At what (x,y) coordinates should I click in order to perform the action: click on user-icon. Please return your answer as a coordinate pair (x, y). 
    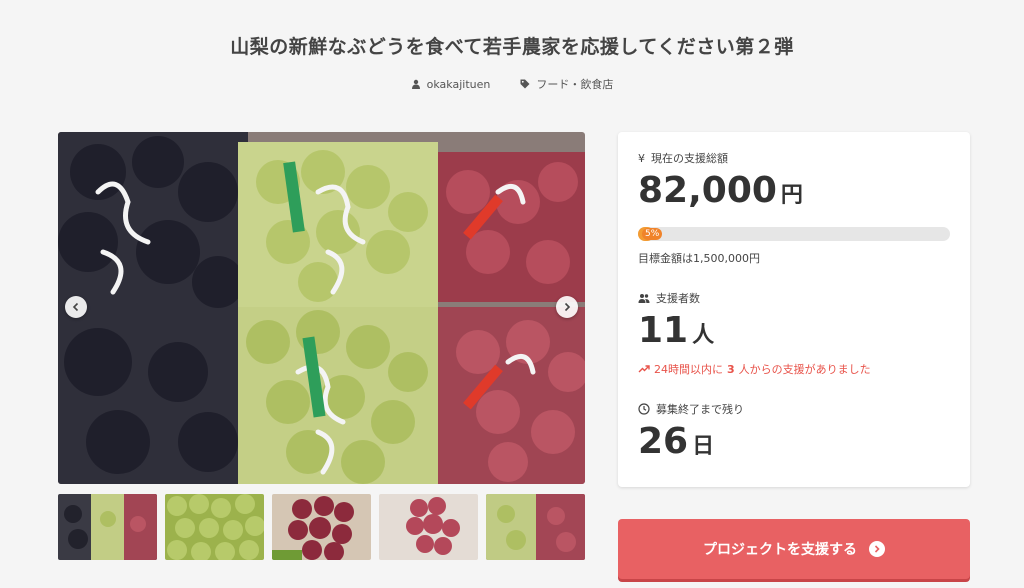
    Looking at the image, I should click on (415, 84).